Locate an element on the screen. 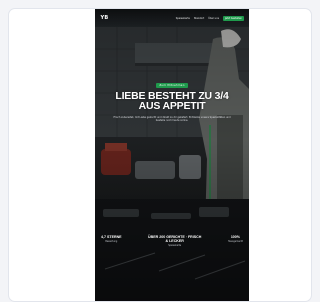  hero-badge: Zum Mitnehmen is located at coordinates (172, 85).